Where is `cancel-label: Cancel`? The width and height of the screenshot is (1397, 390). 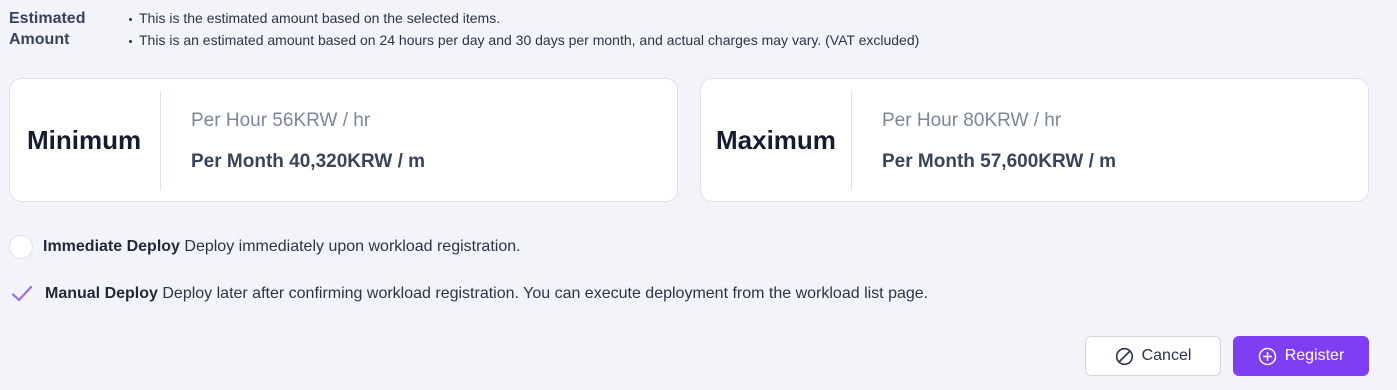 cancel-label: Cancel is located at coordinates (1166, 355).